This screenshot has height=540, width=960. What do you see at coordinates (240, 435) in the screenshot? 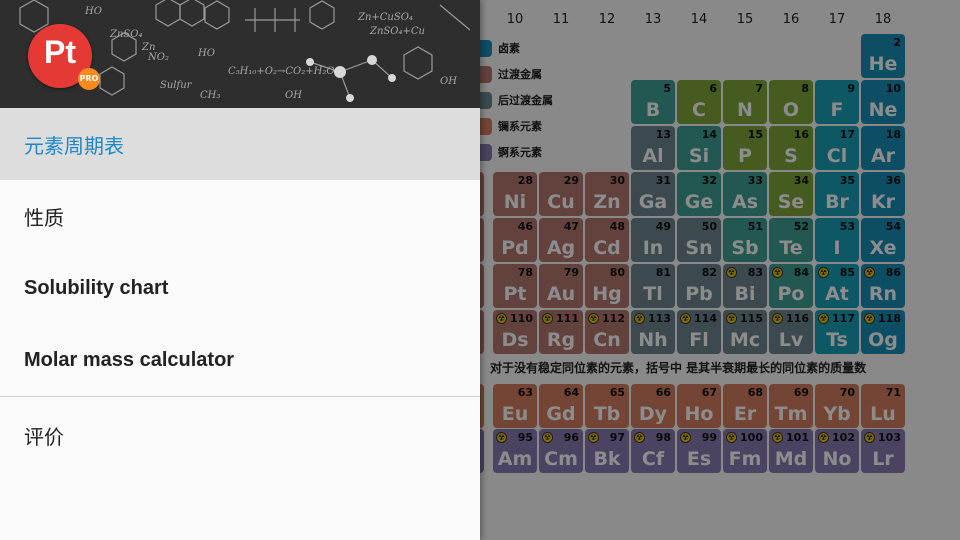
I see `drawer-item-rate: 评价` at bounding box center [240, 435].